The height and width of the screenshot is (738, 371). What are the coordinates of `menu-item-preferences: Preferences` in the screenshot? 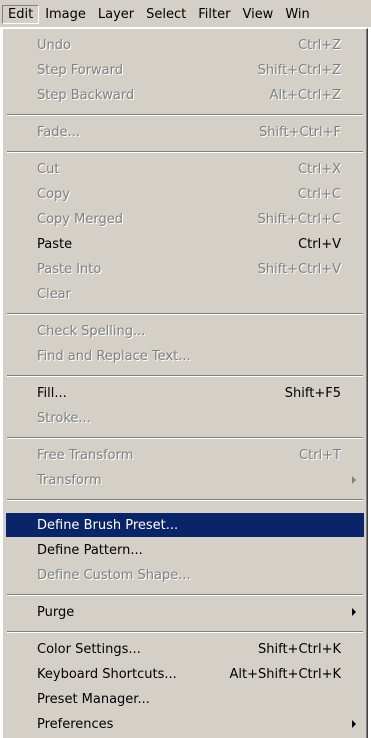 It's located at (185, 724).